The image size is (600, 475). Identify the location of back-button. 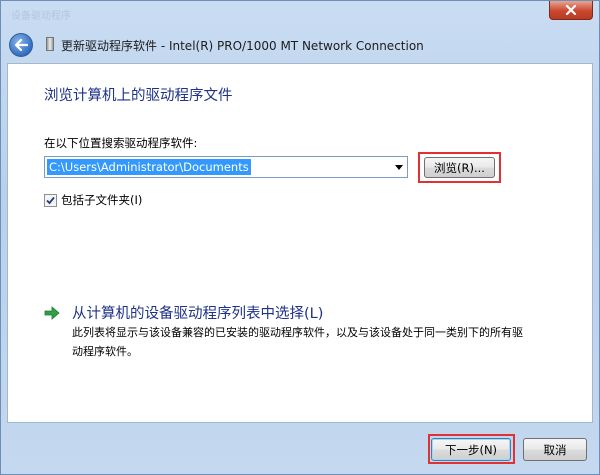
(21, 45).